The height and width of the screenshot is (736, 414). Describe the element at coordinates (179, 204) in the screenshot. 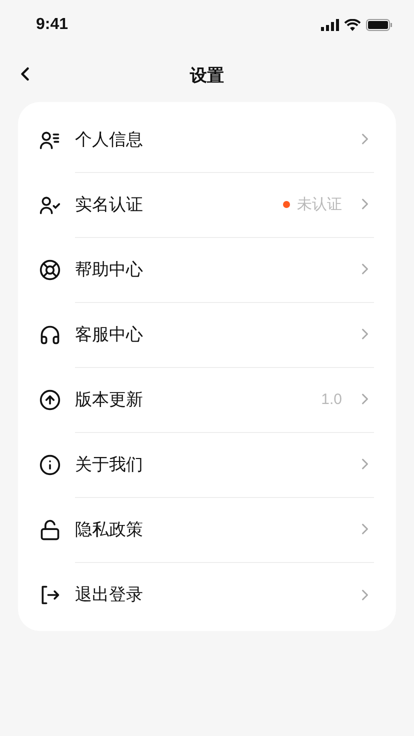

I see `menu-item: 实名认证` at that location.